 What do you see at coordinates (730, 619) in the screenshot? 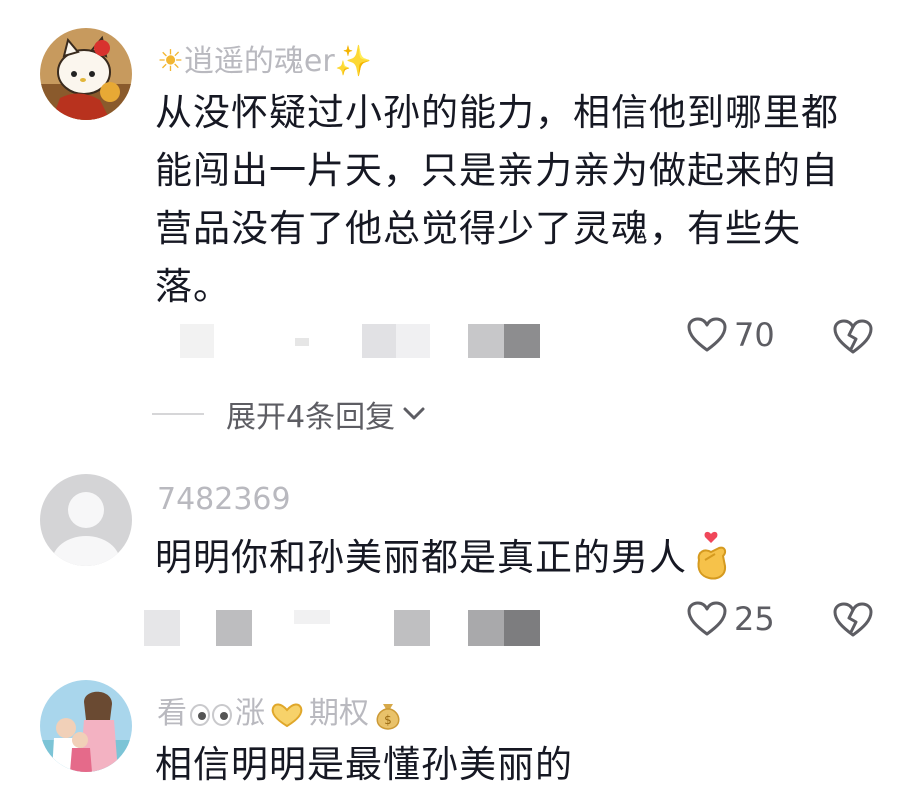
I see `like-button: 25` at bounding box center [730, 619].